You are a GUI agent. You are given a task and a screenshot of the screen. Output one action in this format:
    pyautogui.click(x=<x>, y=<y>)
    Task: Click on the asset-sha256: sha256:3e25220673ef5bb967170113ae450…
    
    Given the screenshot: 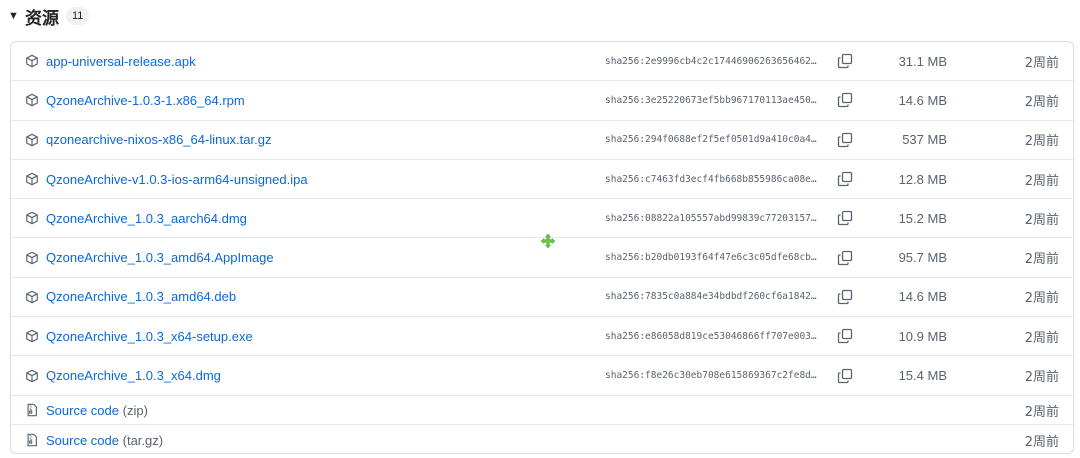 What is the action you would take?
    pyautogui.click(x=711, y=100)
    